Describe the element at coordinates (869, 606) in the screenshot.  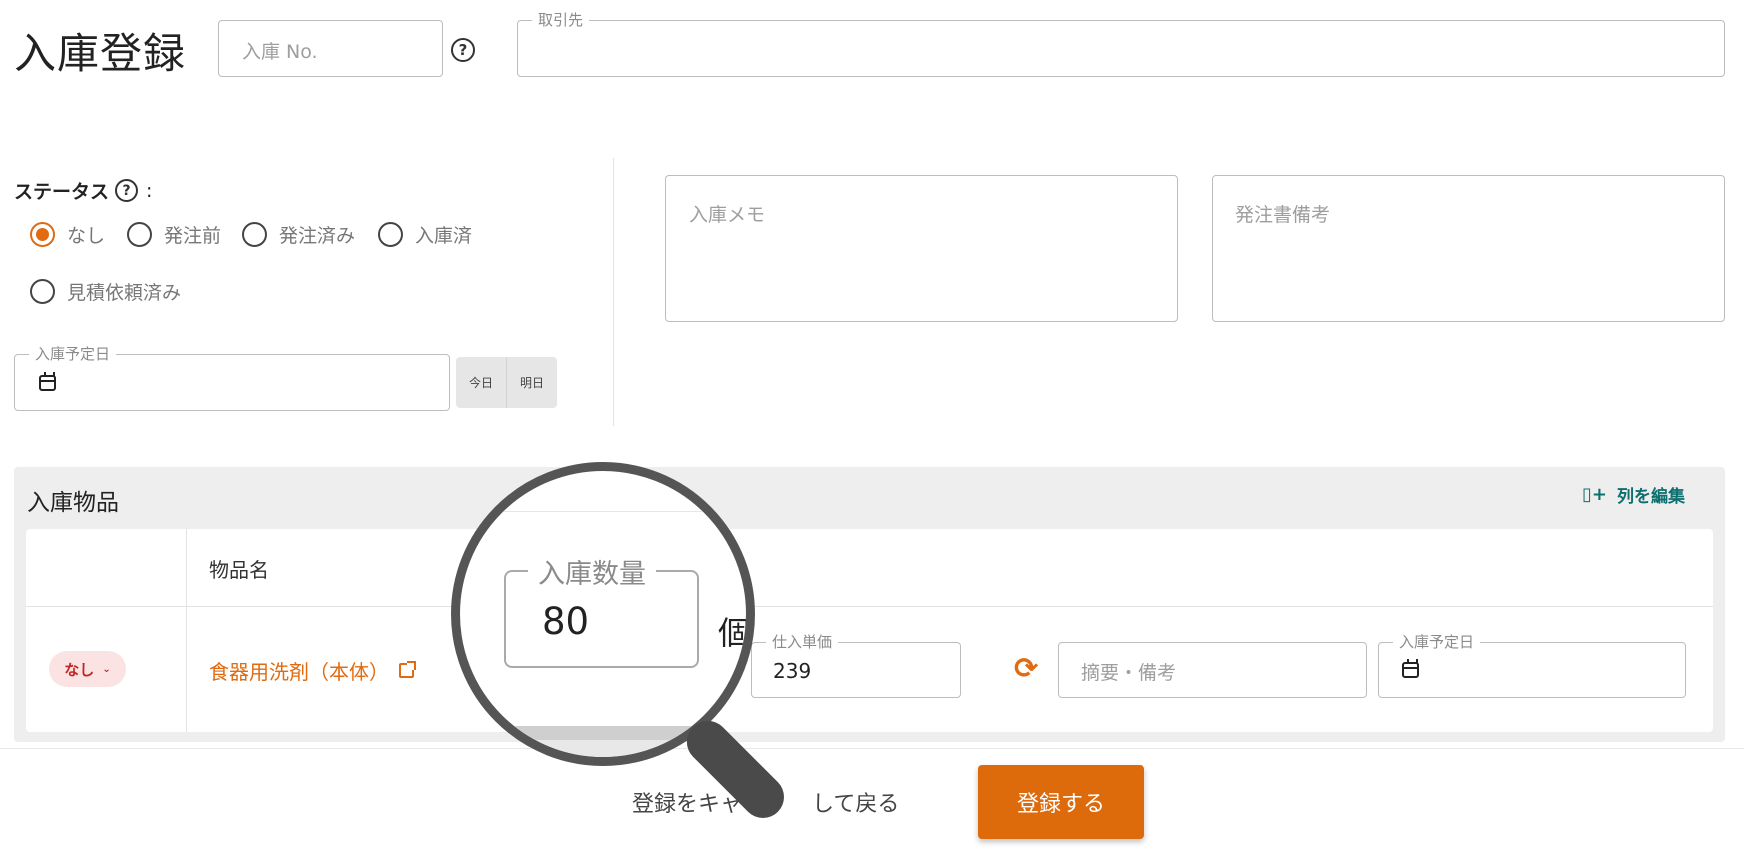
I see `table-row-divider` at that location.